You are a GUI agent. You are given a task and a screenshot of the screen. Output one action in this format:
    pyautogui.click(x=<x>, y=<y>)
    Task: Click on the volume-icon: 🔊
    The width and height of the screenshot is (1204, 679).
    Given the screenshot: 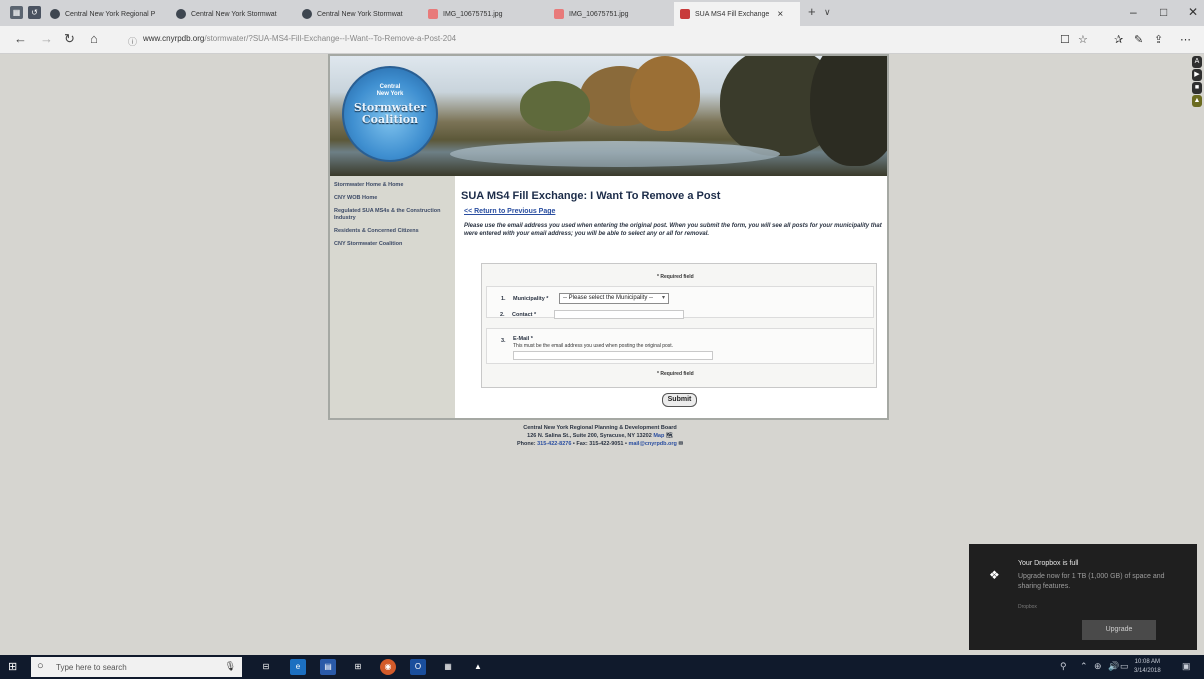 What is the action you would take?
    pyautogui.click(x=1113, y=666)
    